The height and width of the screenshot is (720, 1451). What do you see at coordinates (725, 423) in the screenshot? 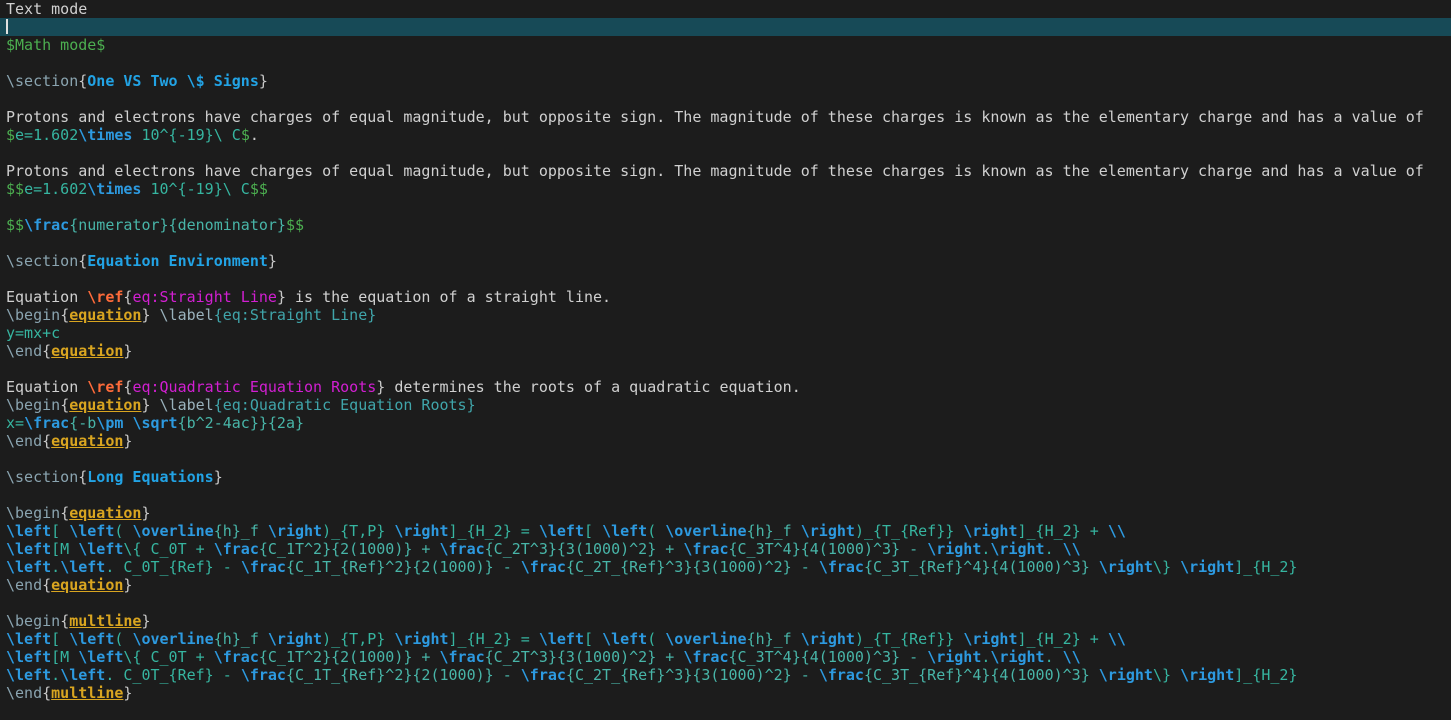
I see `editor-line: x=\frac{-b\pm \sqrt{b^2-4ac}}{2a}` at bounding box center [725, 423].